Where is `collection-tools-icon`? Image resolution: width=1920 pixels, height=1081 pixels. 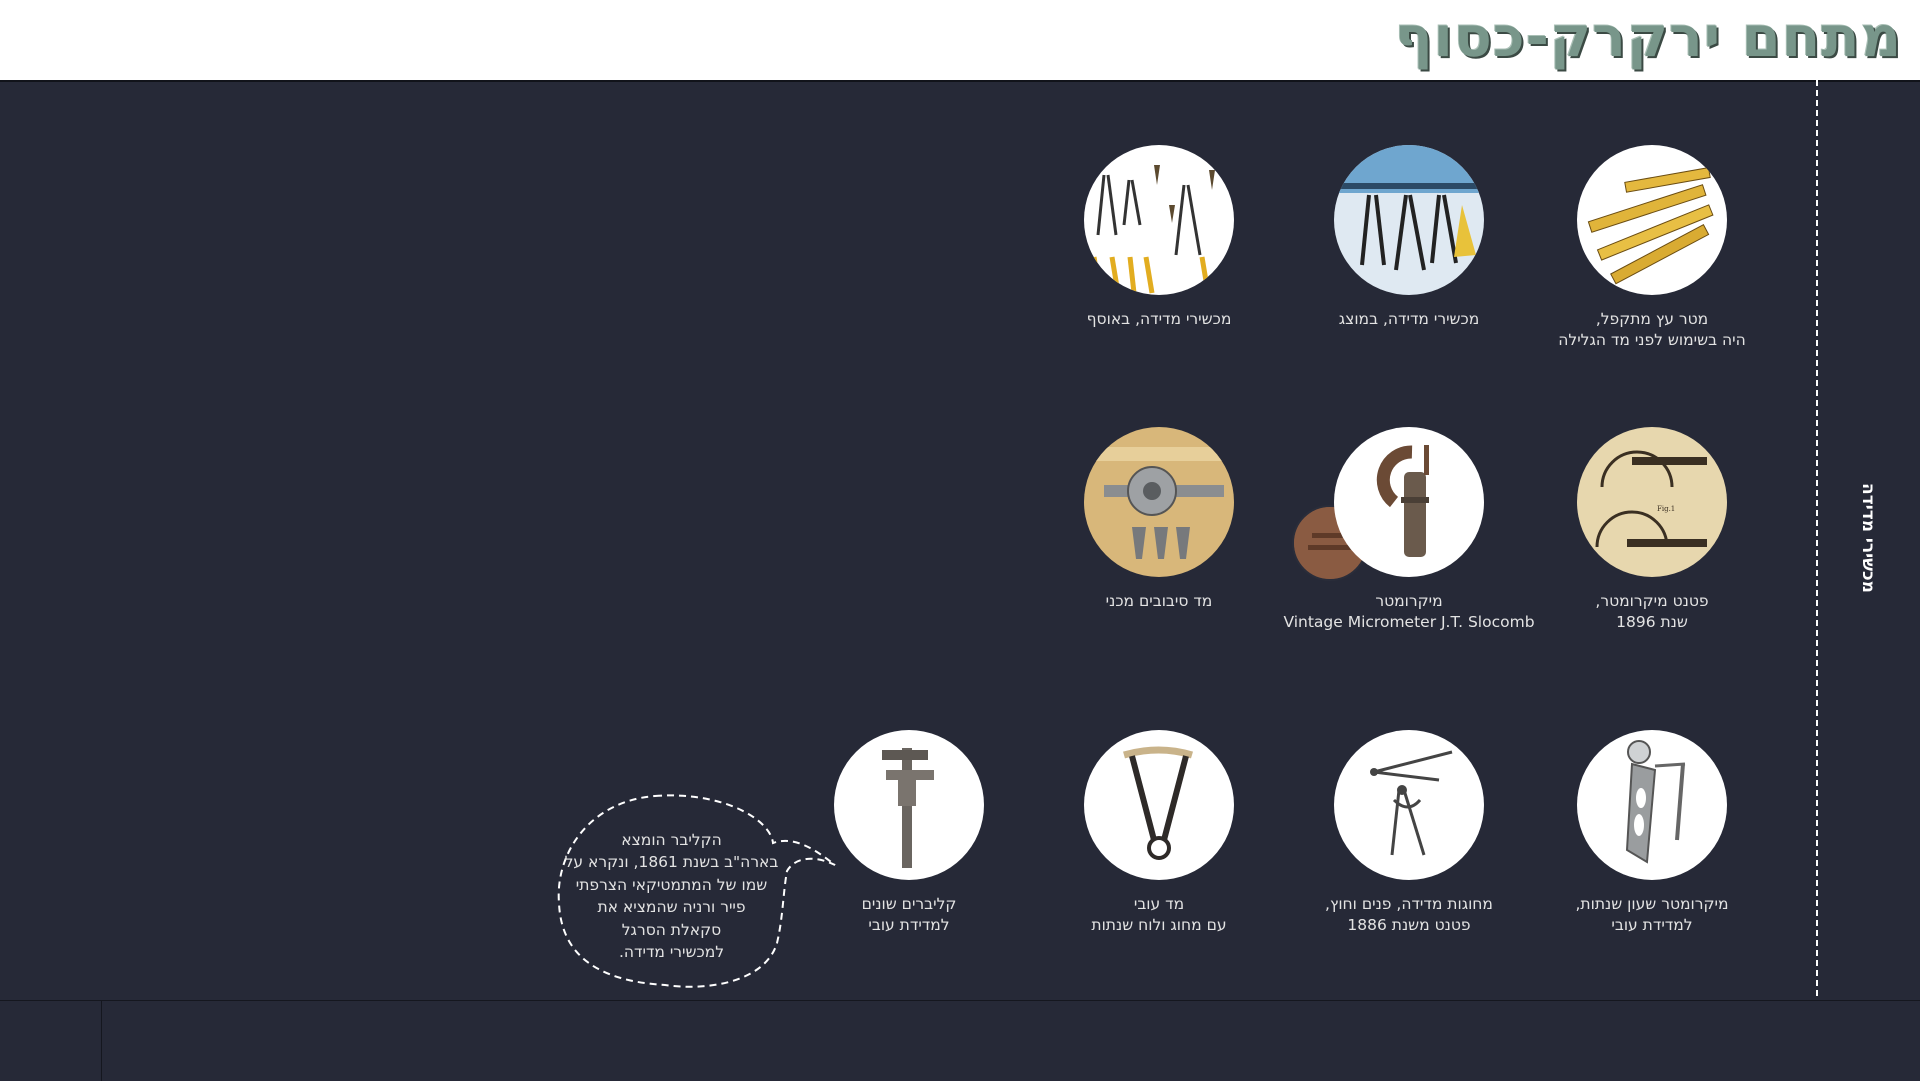
collection-tools-icon is located at coordinates (1159, 220).